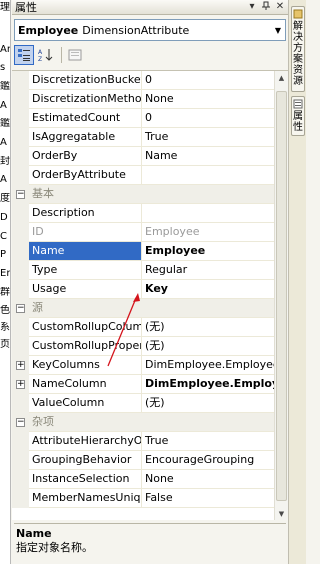 The height and width of the screenshot is (564, 320). Describe the element at coordinates (85, 251) in the screenshot. I see `property-name: Name` at that location.